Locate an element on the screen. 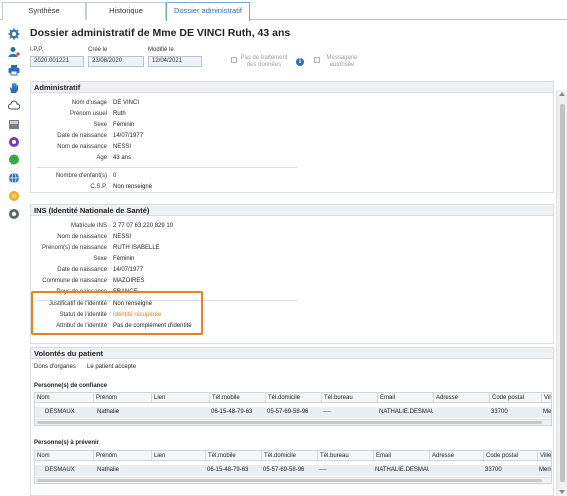 The image size is (567, 496). table-cell: Merign is located at coordinates (545, 470).